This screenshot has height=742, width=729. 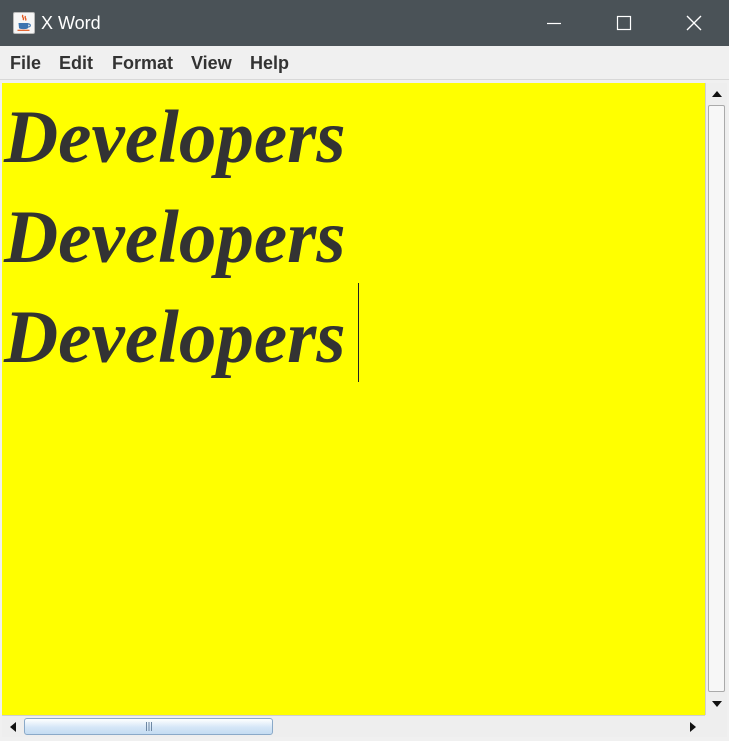 What do you see at coordinates (364, 23) in the screenshot?
I see `title-bar: X Word` at bounding box center [364, 23].